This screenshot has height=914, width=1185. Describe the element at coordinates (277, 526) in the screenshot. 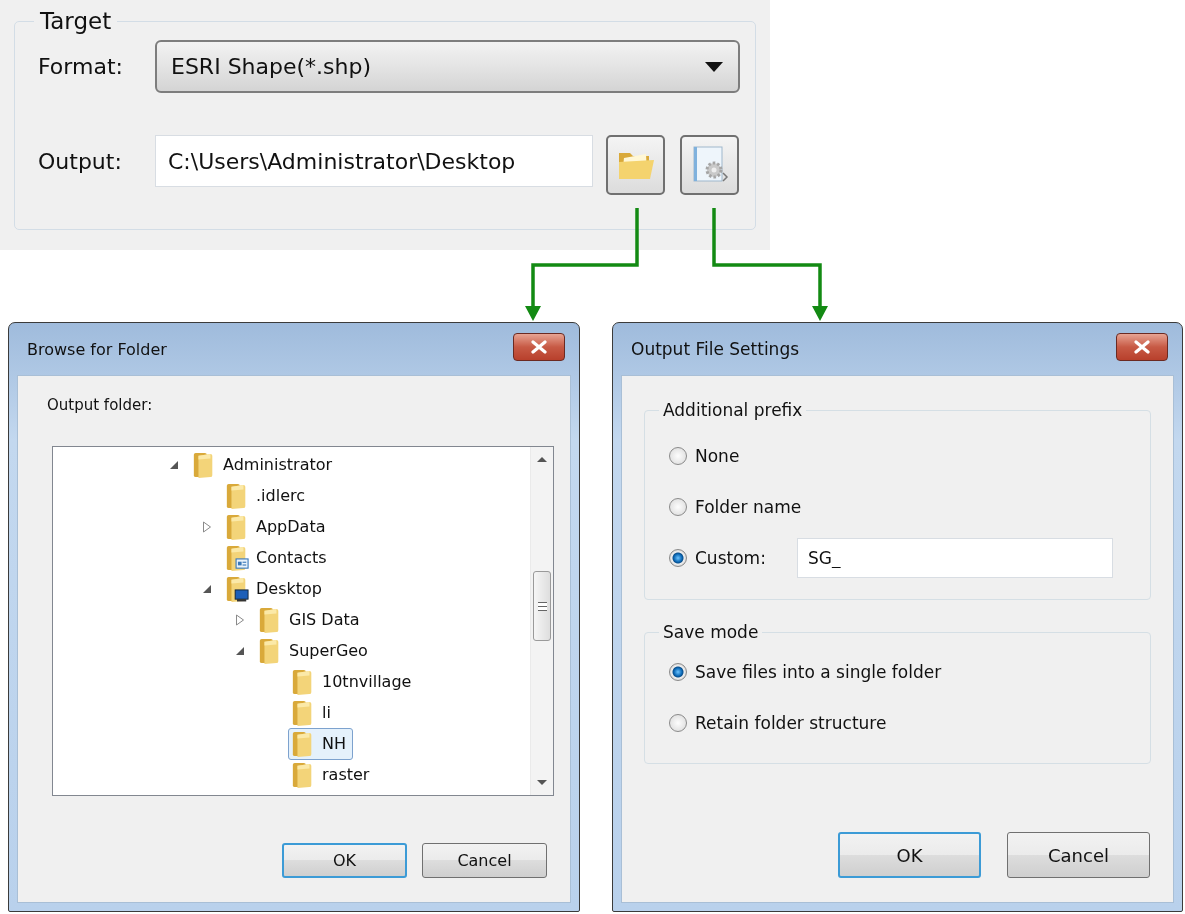

I see `tree-item: AppData` at that location.